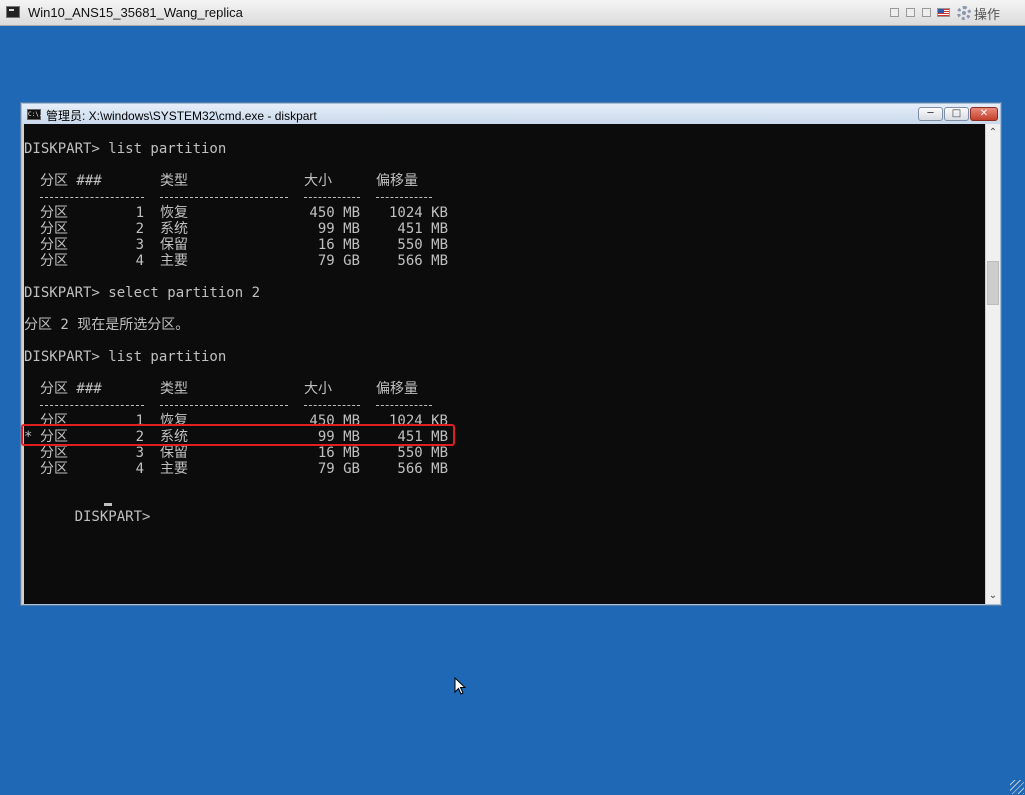  I want to click on minimize-button: ─, so click(930, 114).